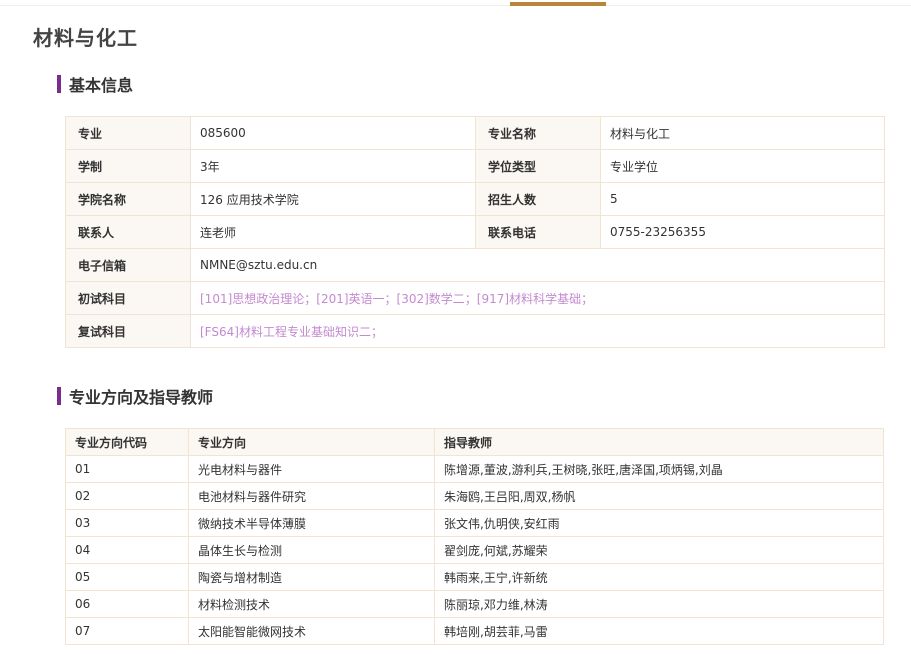 The image size is (911, 654). I want to click on phone-value: 0755-23256355, so click(742, 232).